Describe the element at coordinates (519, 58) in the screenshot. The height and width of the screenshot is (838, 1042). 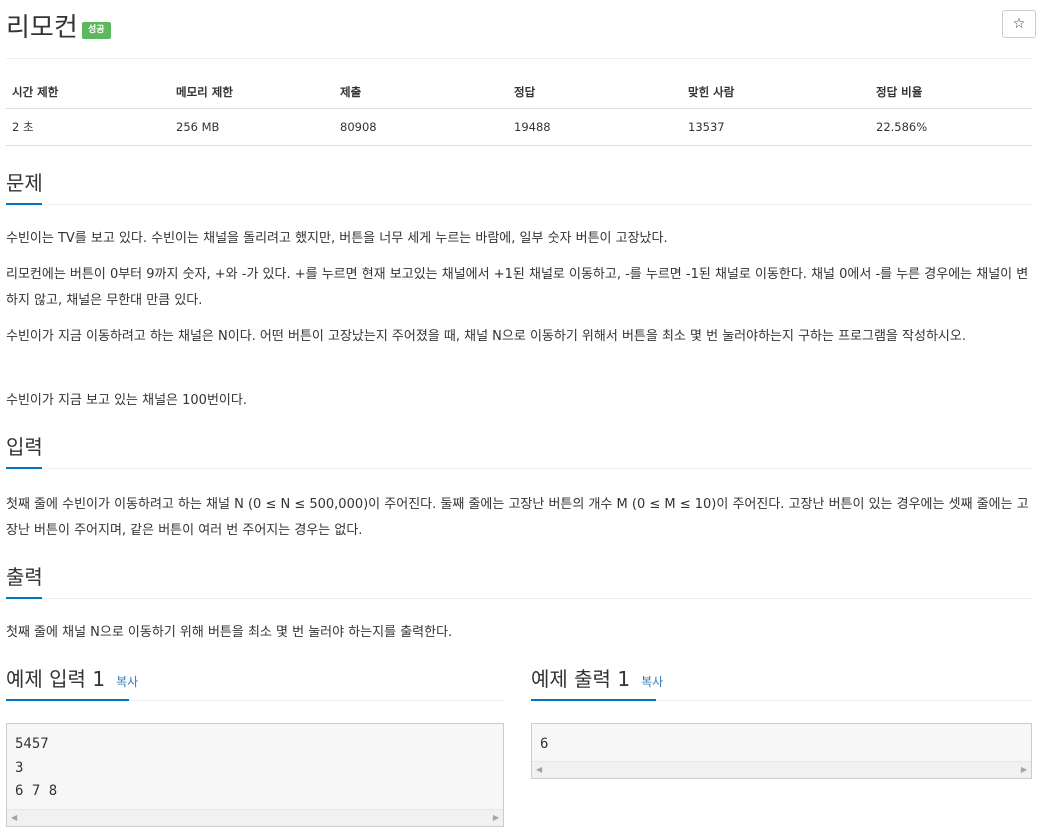
I see `title-divider` at that location.